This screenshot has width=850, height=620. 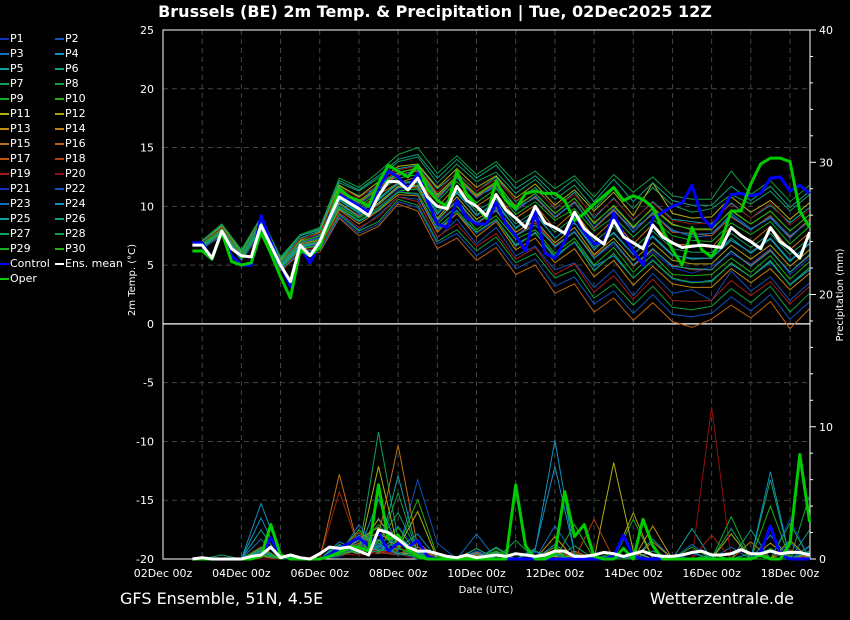 I want to click on y-right-tick-label: 20, so click(x=826, y=295).